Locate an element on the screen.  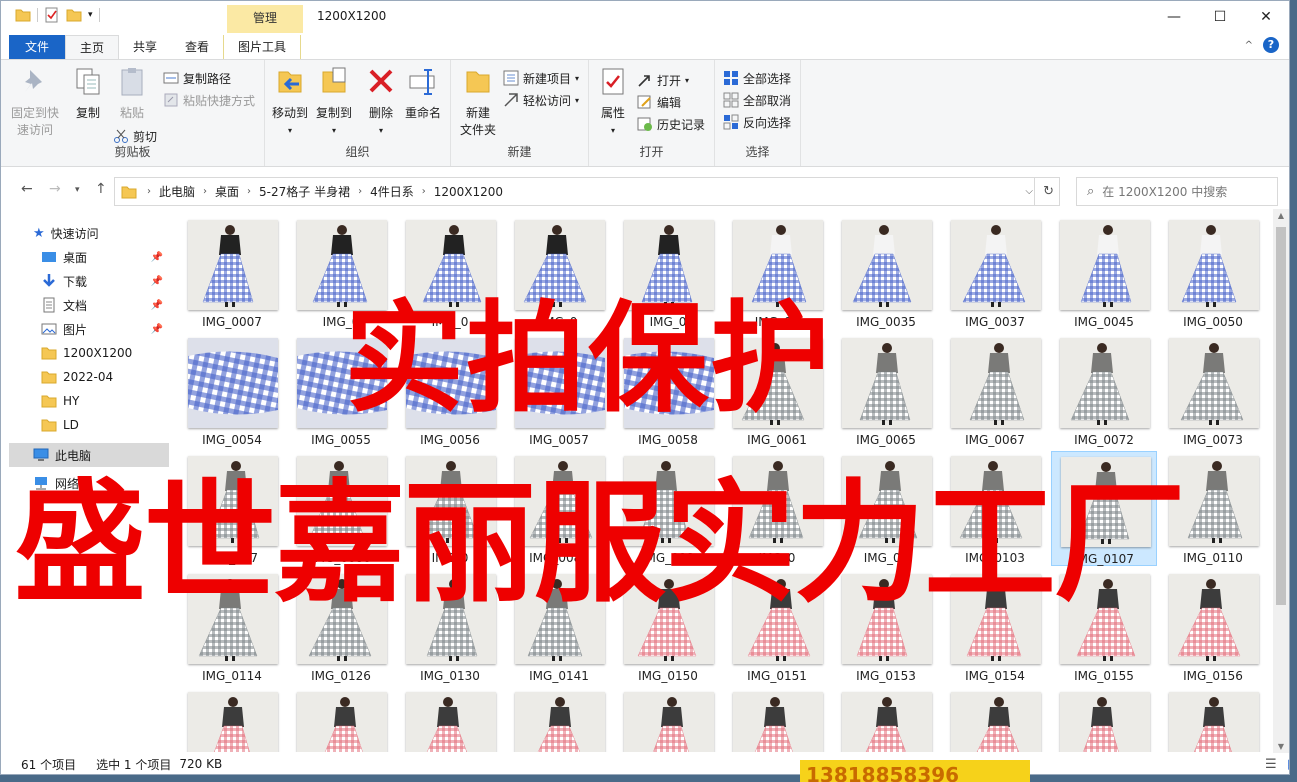
nav-item-5: 2022-04 is located at coordinates (89, 377).